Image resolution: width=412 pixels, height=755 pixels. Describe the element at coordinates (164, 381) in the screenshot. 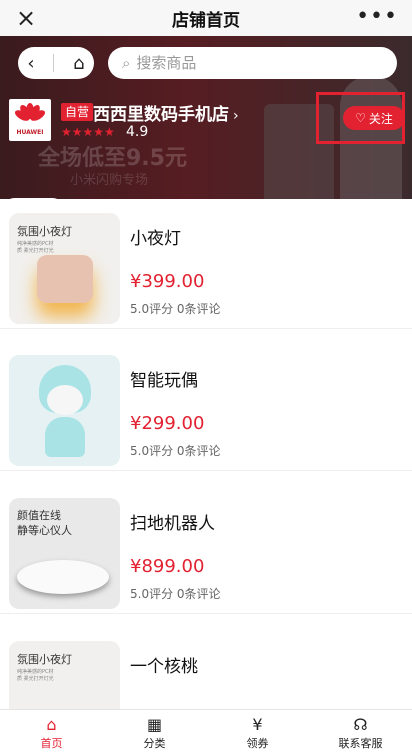

I see `product-name: 智能玩偶` at that location.